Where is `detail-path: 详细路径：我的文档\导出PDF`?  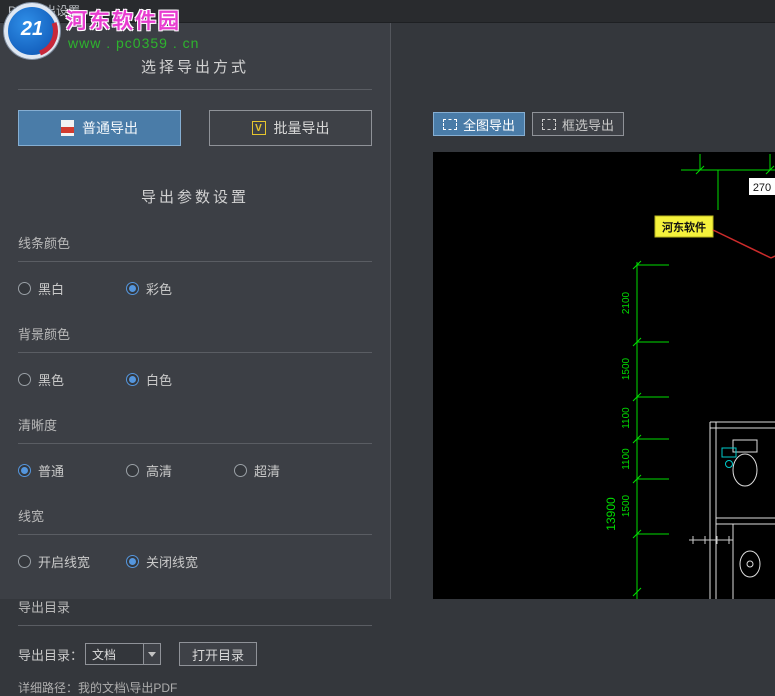
detail-path: 详细路径：我的文档\导出PDF is located at coordinates (98, 688).